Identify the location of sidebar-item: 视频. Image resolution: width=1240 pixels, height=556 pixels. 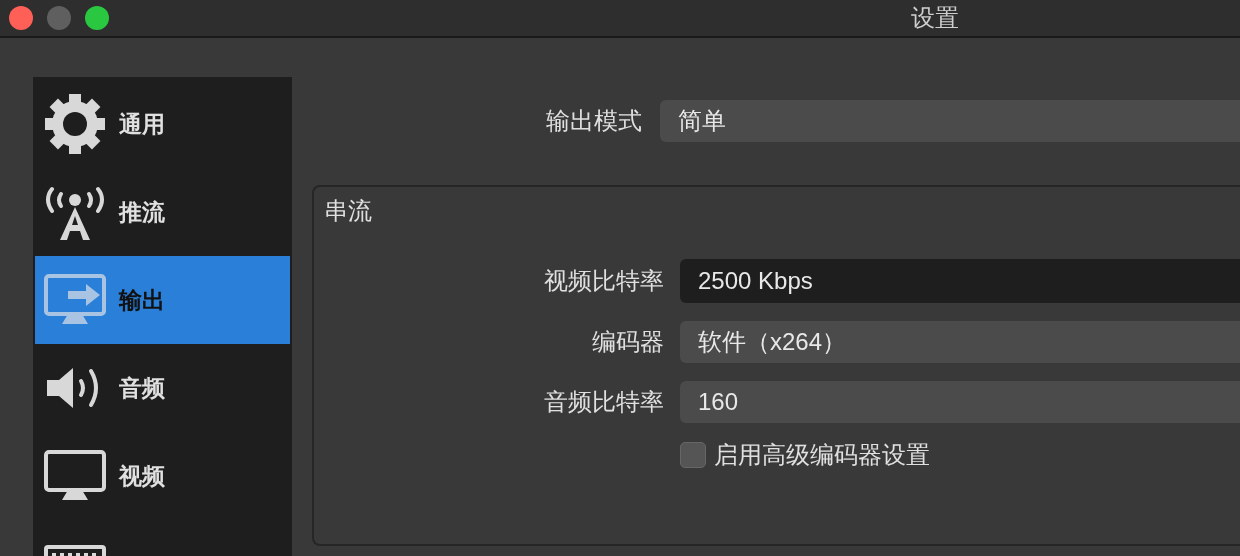
(162, 476).